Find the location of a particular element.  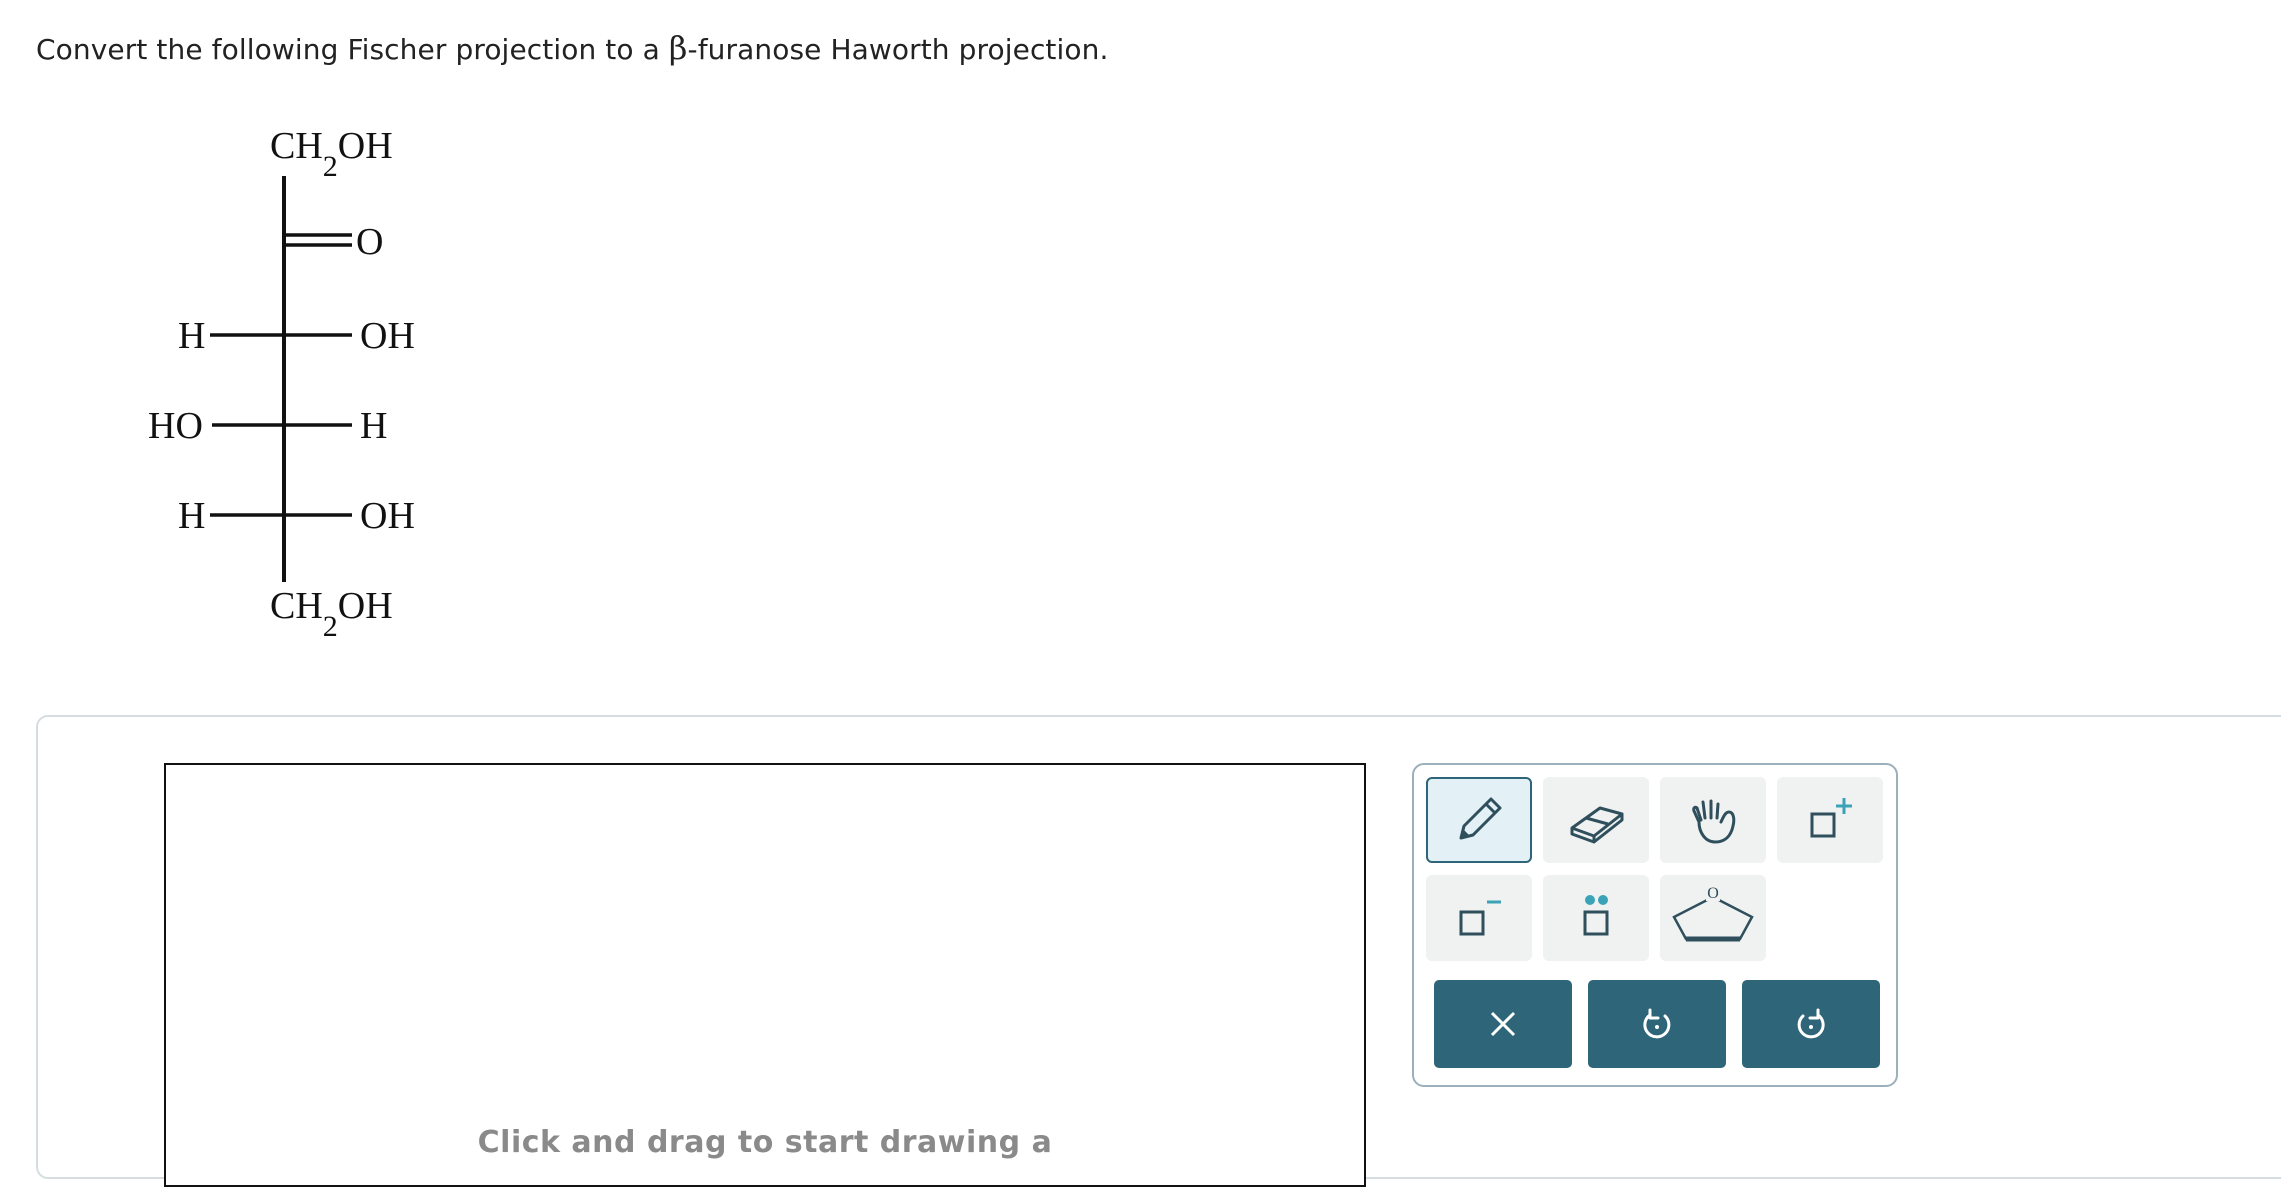

eraser-tool is located at coordinates (1596, 820).